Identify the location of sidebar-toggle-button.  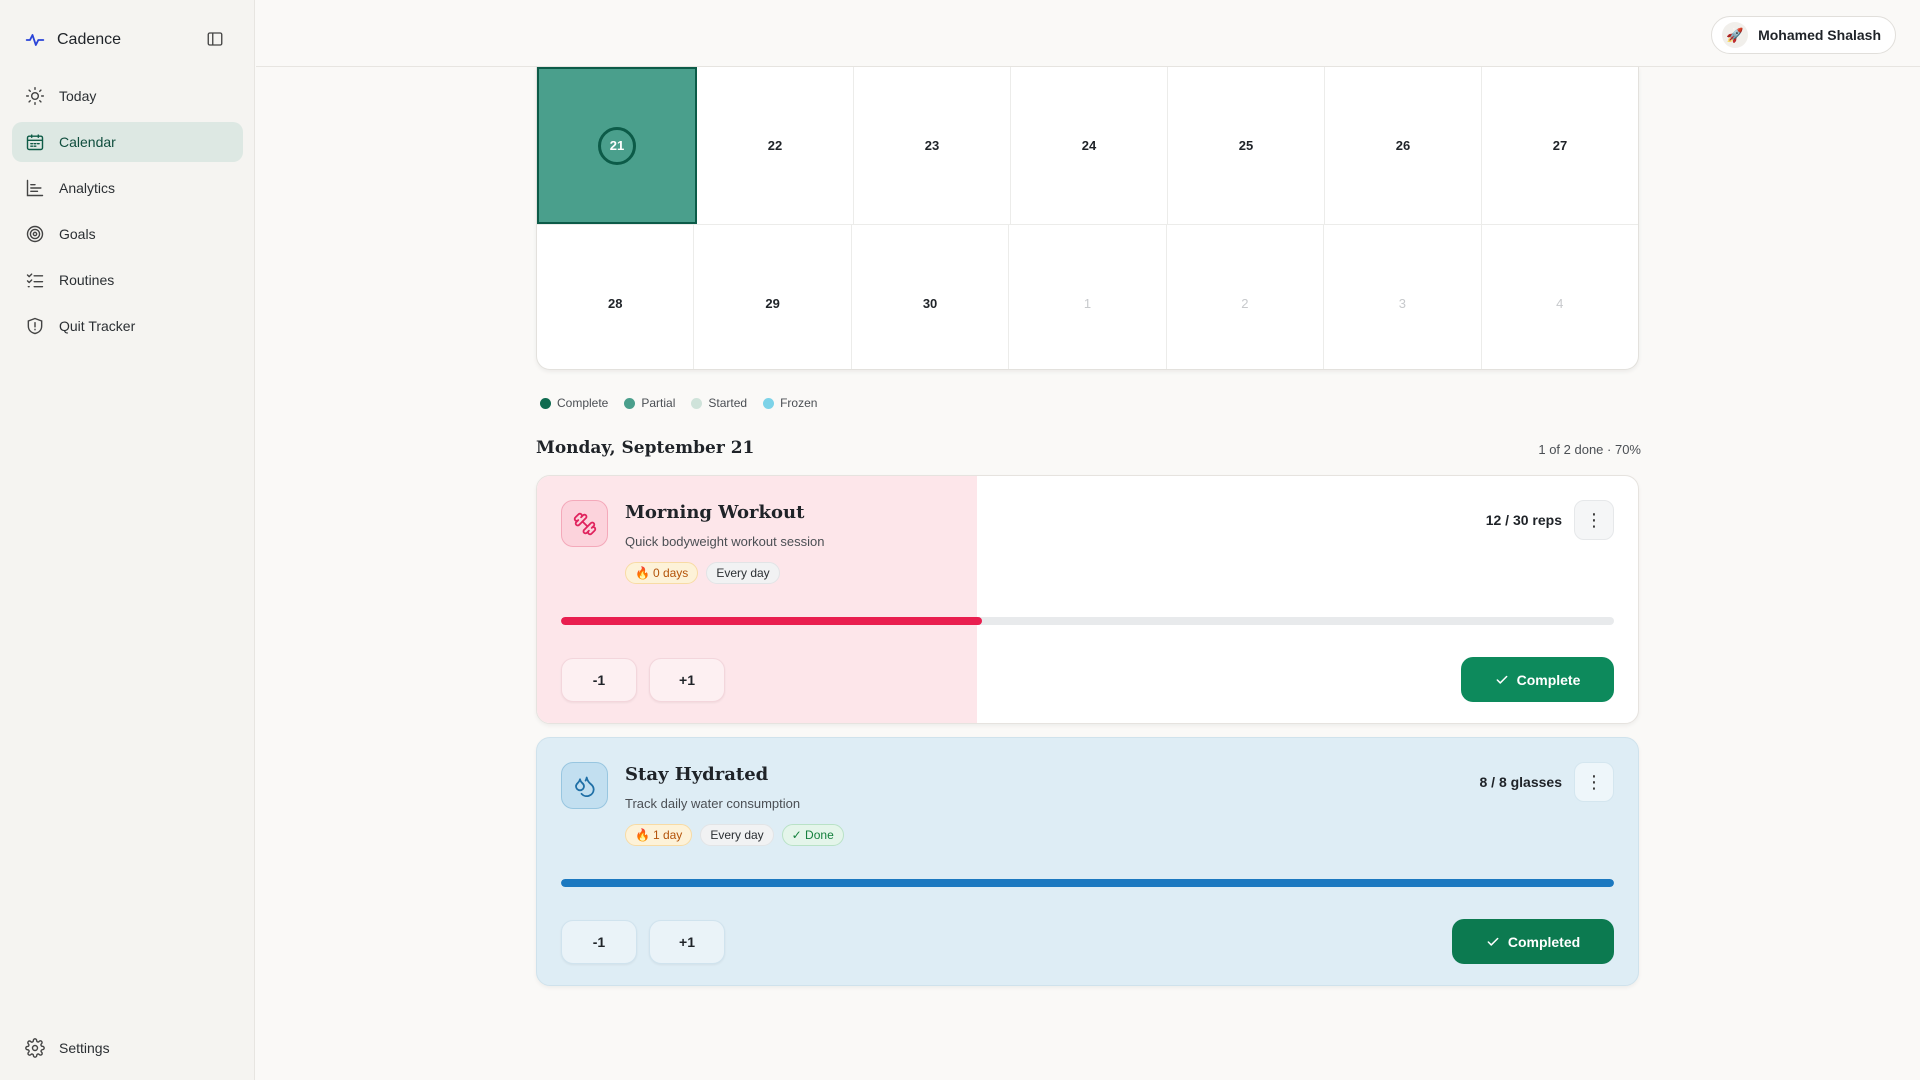
(215, 39).